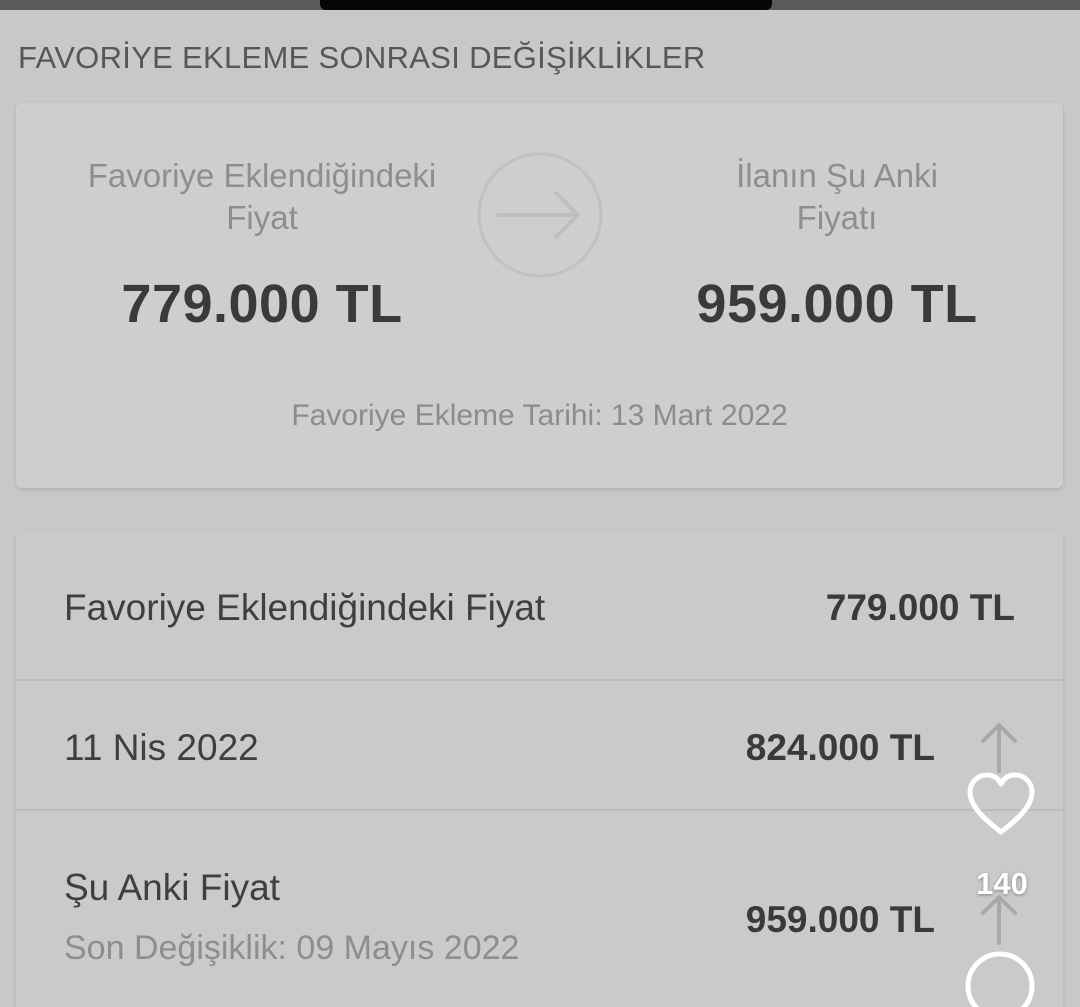 This screenshot has height=1007, width=1080. I want to click on history-row: Favoriye Eklendiğindeki Fiyat 779.000 TL, so click(539, 605).